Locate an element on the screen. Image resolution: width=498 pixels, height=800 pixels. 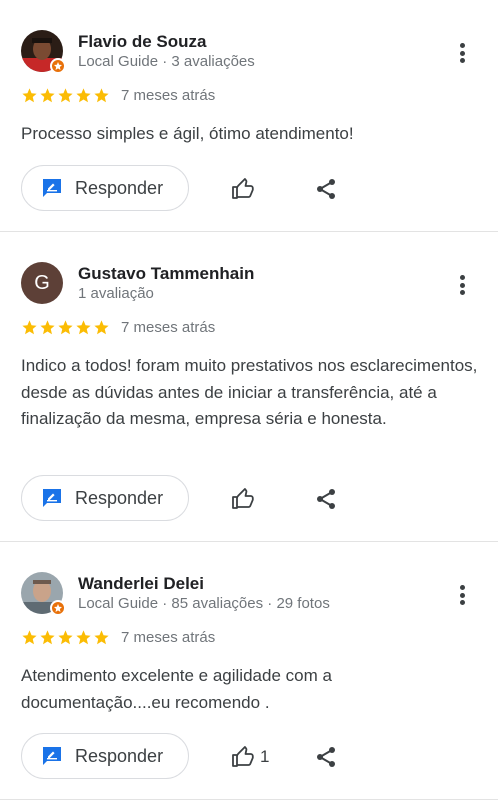
reviewer-name: Wanderlei Delei is located at coordinates (141, 584).